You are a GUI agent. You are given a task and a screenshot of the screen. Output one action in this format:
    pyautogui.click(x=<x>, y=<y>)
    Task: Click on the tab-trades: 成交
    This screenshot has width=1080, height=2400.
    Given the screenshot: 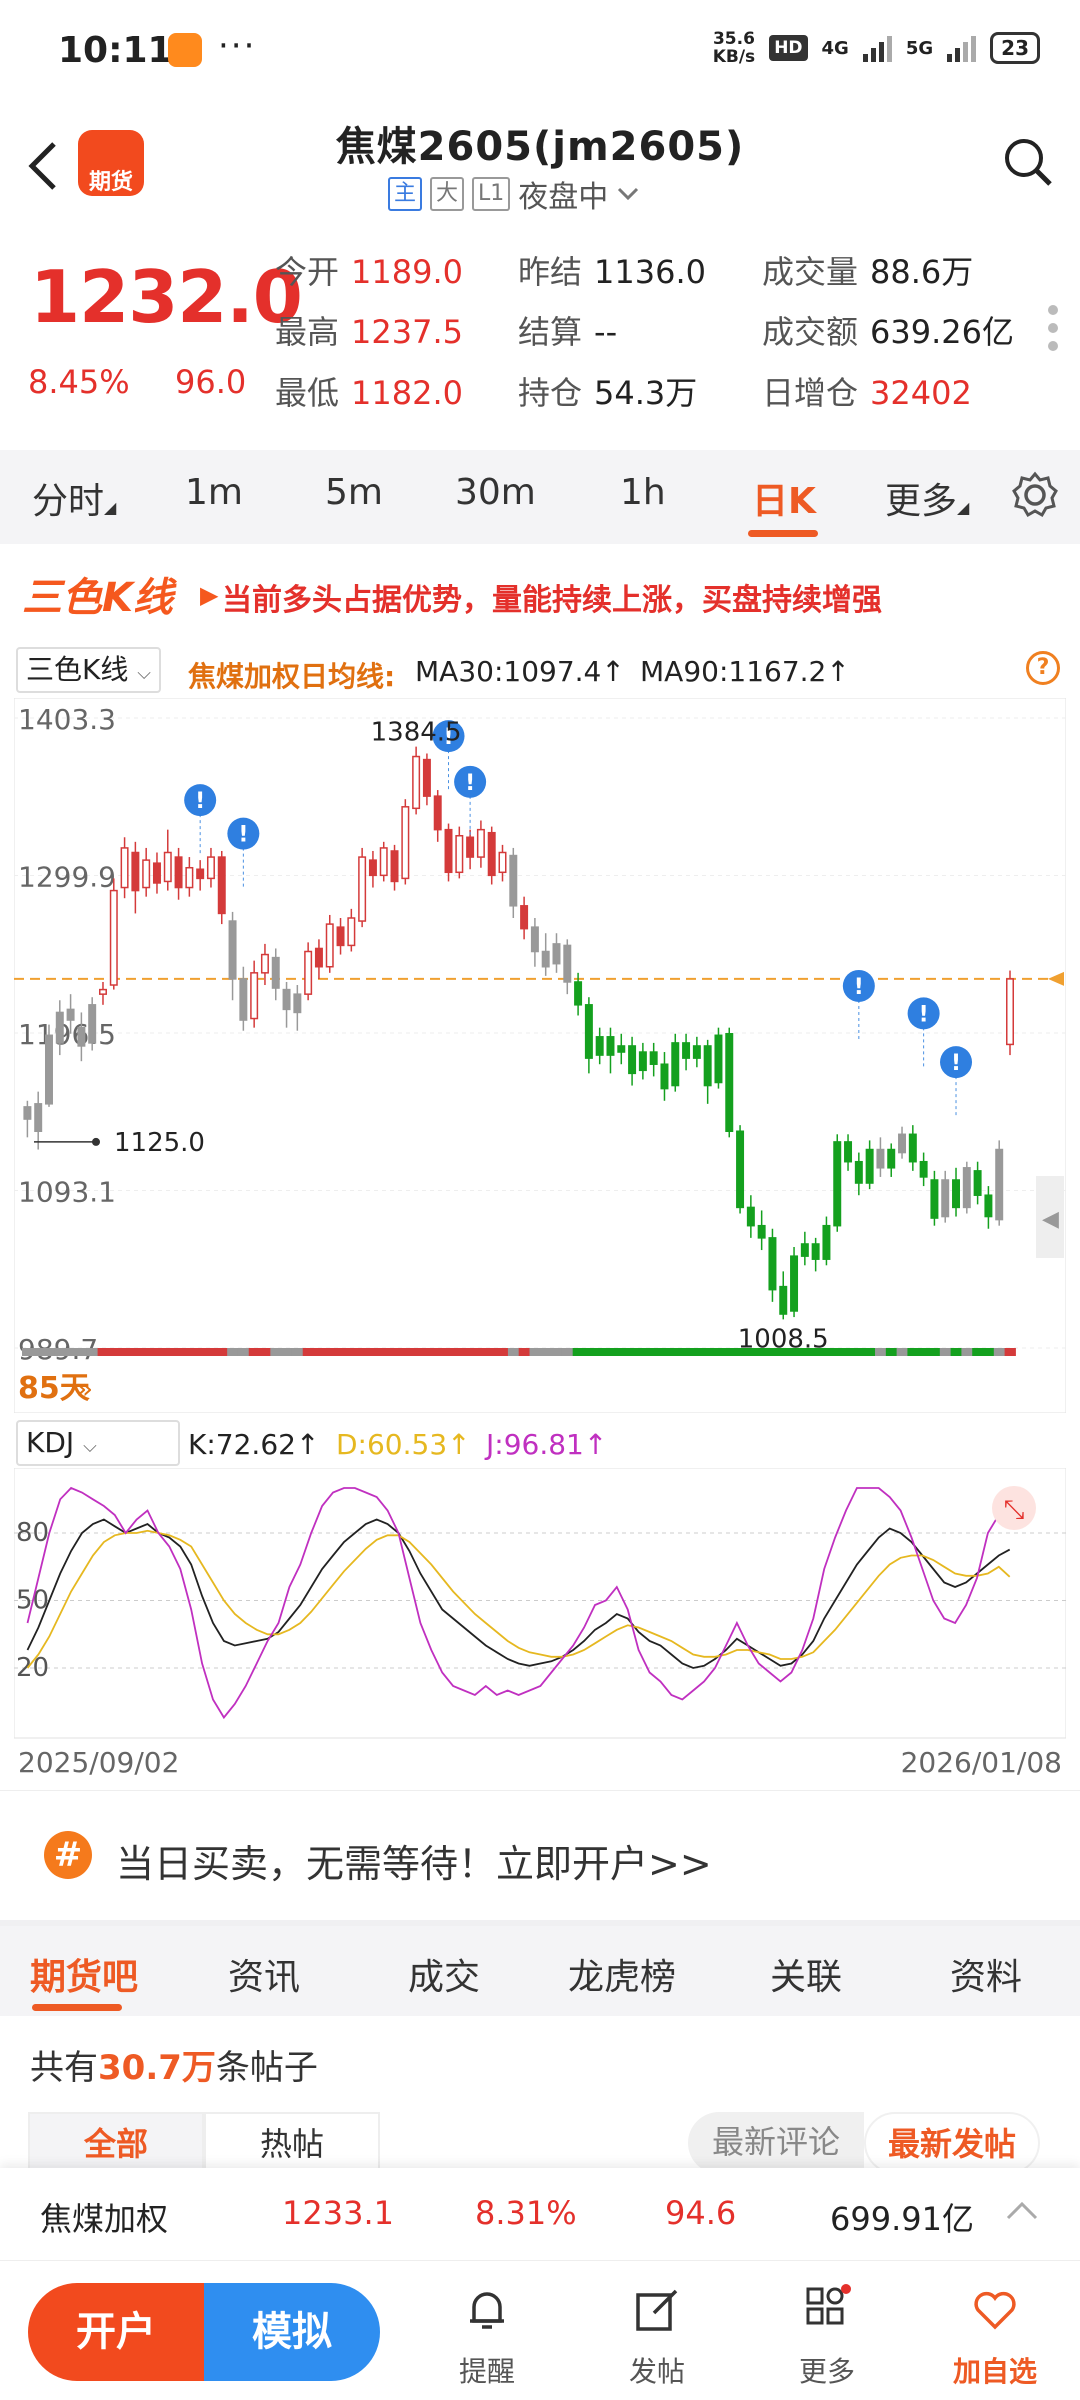 What is the action you would take?
    pyautogui.click(x=444, y=1974)
    